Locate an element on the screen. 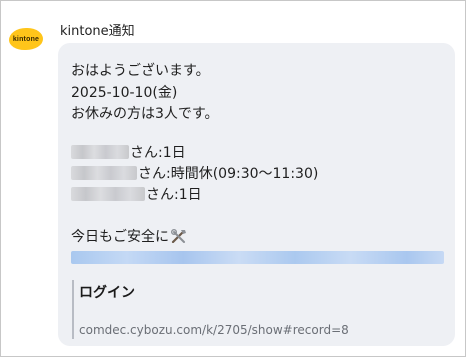 The image size is (466, 357). closing-line: 今日もご安全に is located at coordinates (129, 236).